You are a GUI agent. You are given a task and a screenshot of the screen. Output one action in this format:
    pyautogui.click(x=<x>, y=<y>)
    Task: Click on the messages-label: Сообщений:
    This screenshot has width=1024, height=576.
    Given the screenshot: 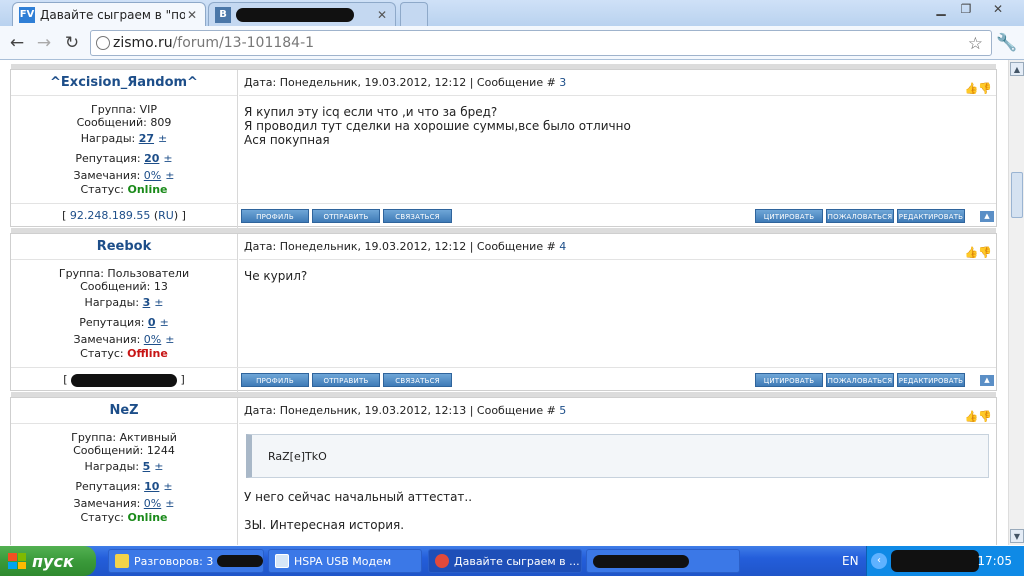 What is the action you would take?
    pyautogui.click(x=111, y=122)
    